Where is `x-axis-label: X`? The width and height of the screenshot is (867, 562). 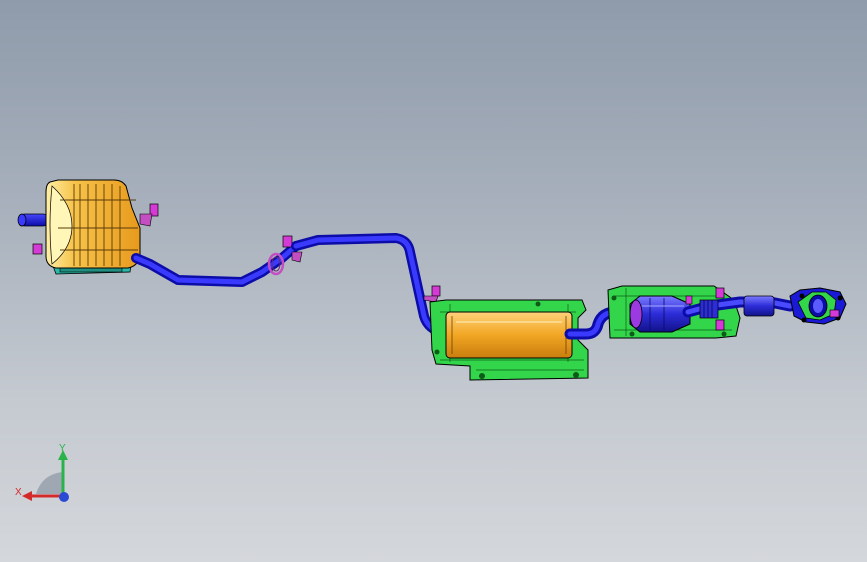
x-axis-label: X is located at coordinates (18, 492).